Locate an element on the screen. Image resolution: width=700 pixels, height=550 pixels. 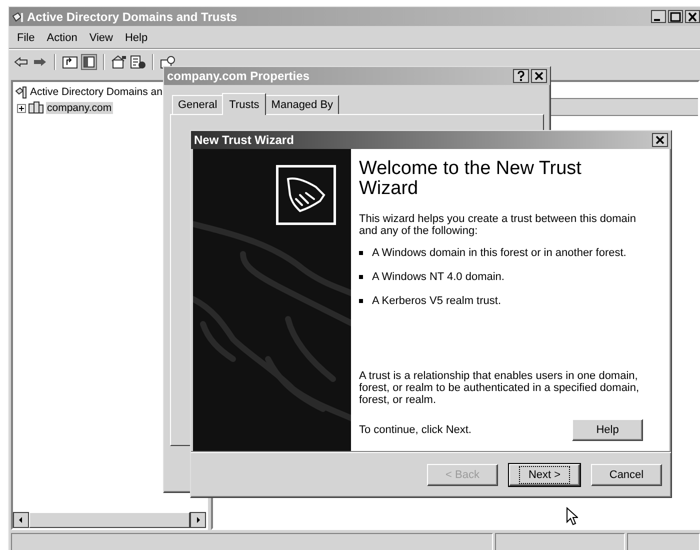
scroll-right-icon is located at coordinates (198, 520).